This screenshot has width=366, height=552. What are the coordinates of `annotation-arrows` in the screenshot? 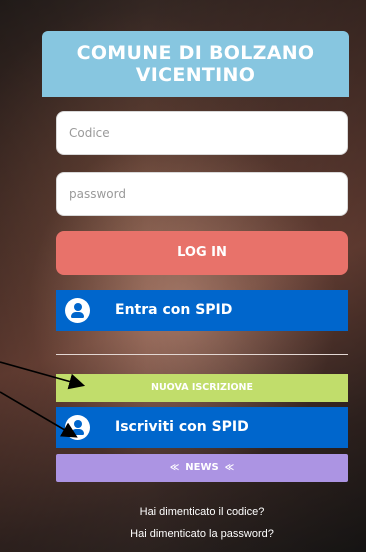 It's located at (43, 399).